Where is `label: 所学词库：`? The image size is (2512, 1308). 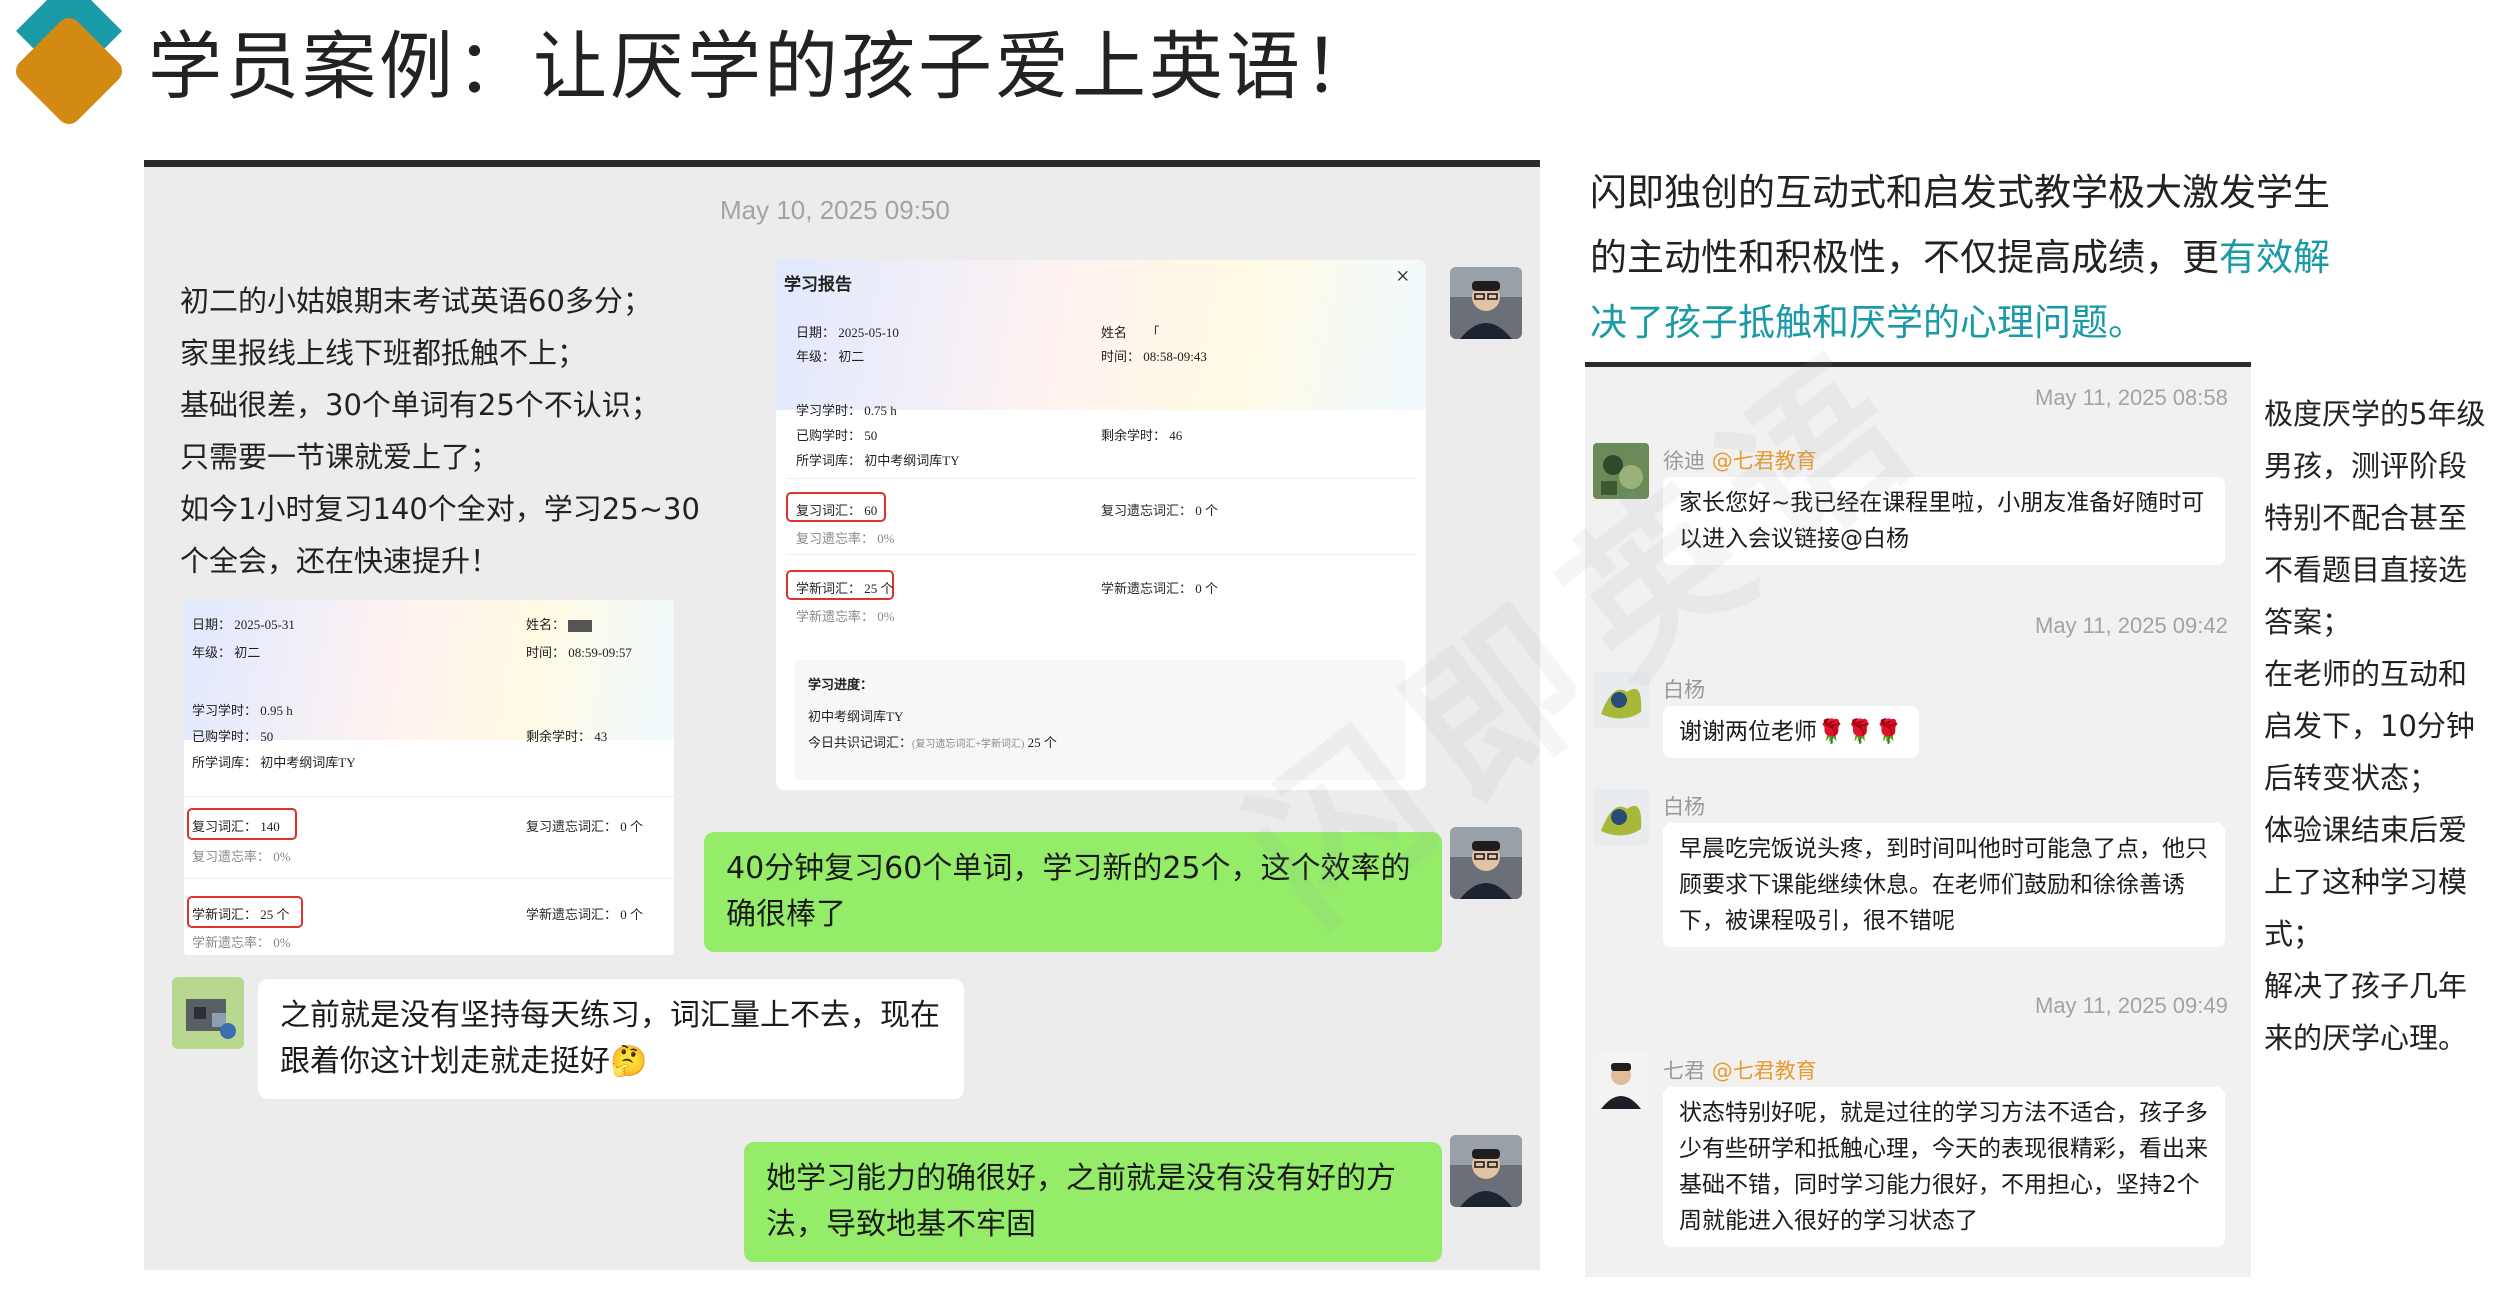 label: 所学词库： is located at coordinates (225, 762).